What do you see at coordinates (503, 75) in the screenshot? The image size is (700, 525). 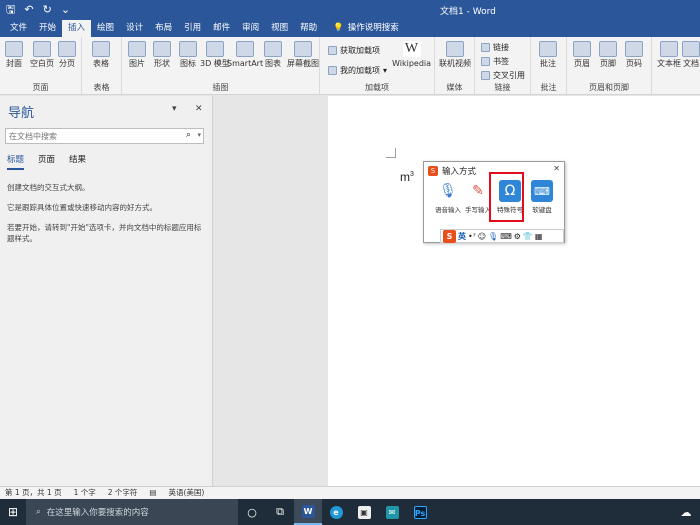 I see `cross-reference-button: 交叉引用` at bounding box center [503, 75].